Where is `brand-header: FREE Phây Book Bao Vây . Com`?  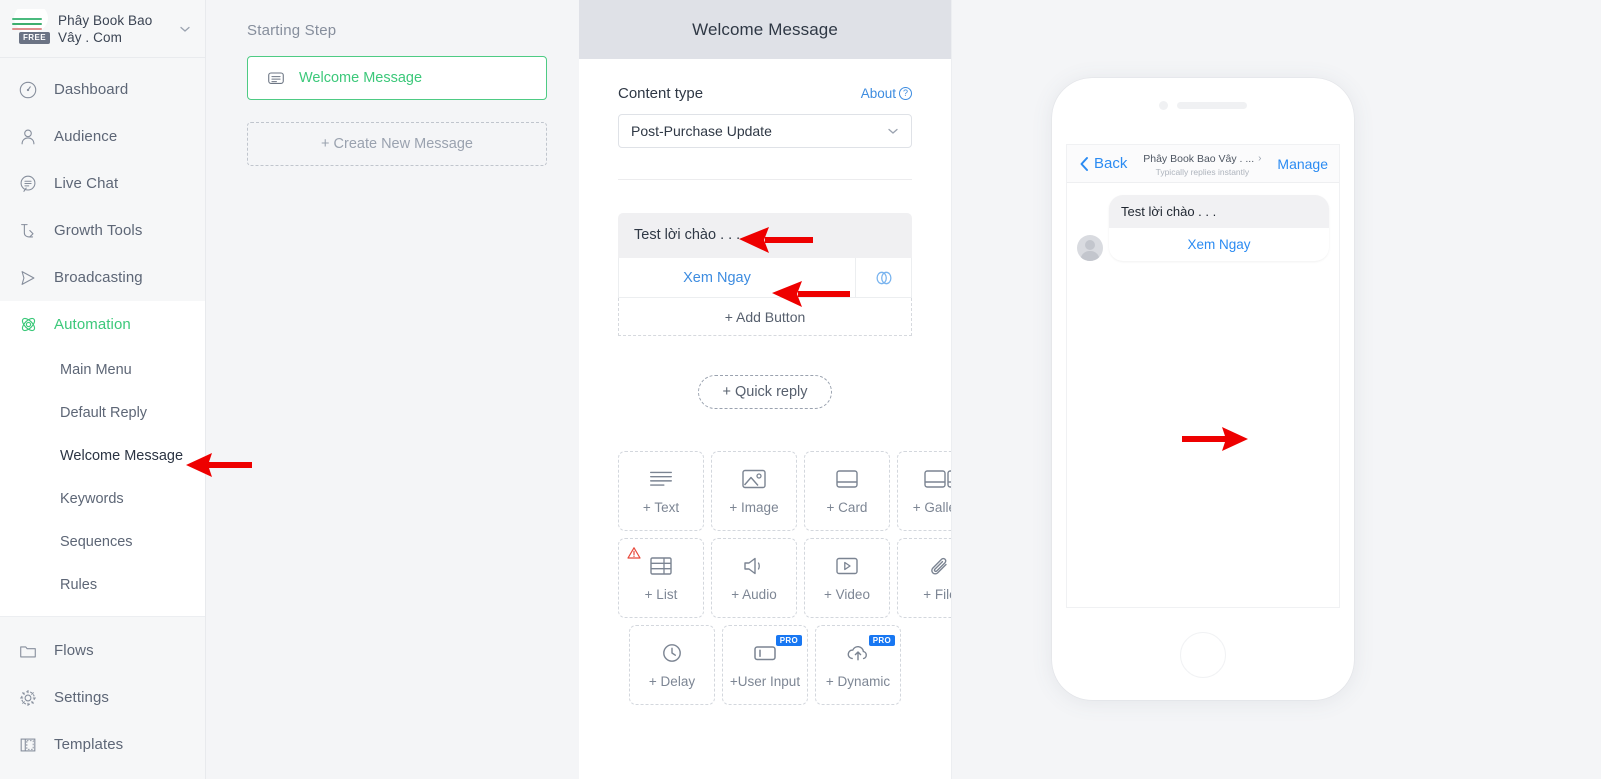
brand-header: FREE Phây Book Bao Vây . Com is located at coordinates (102, 29).